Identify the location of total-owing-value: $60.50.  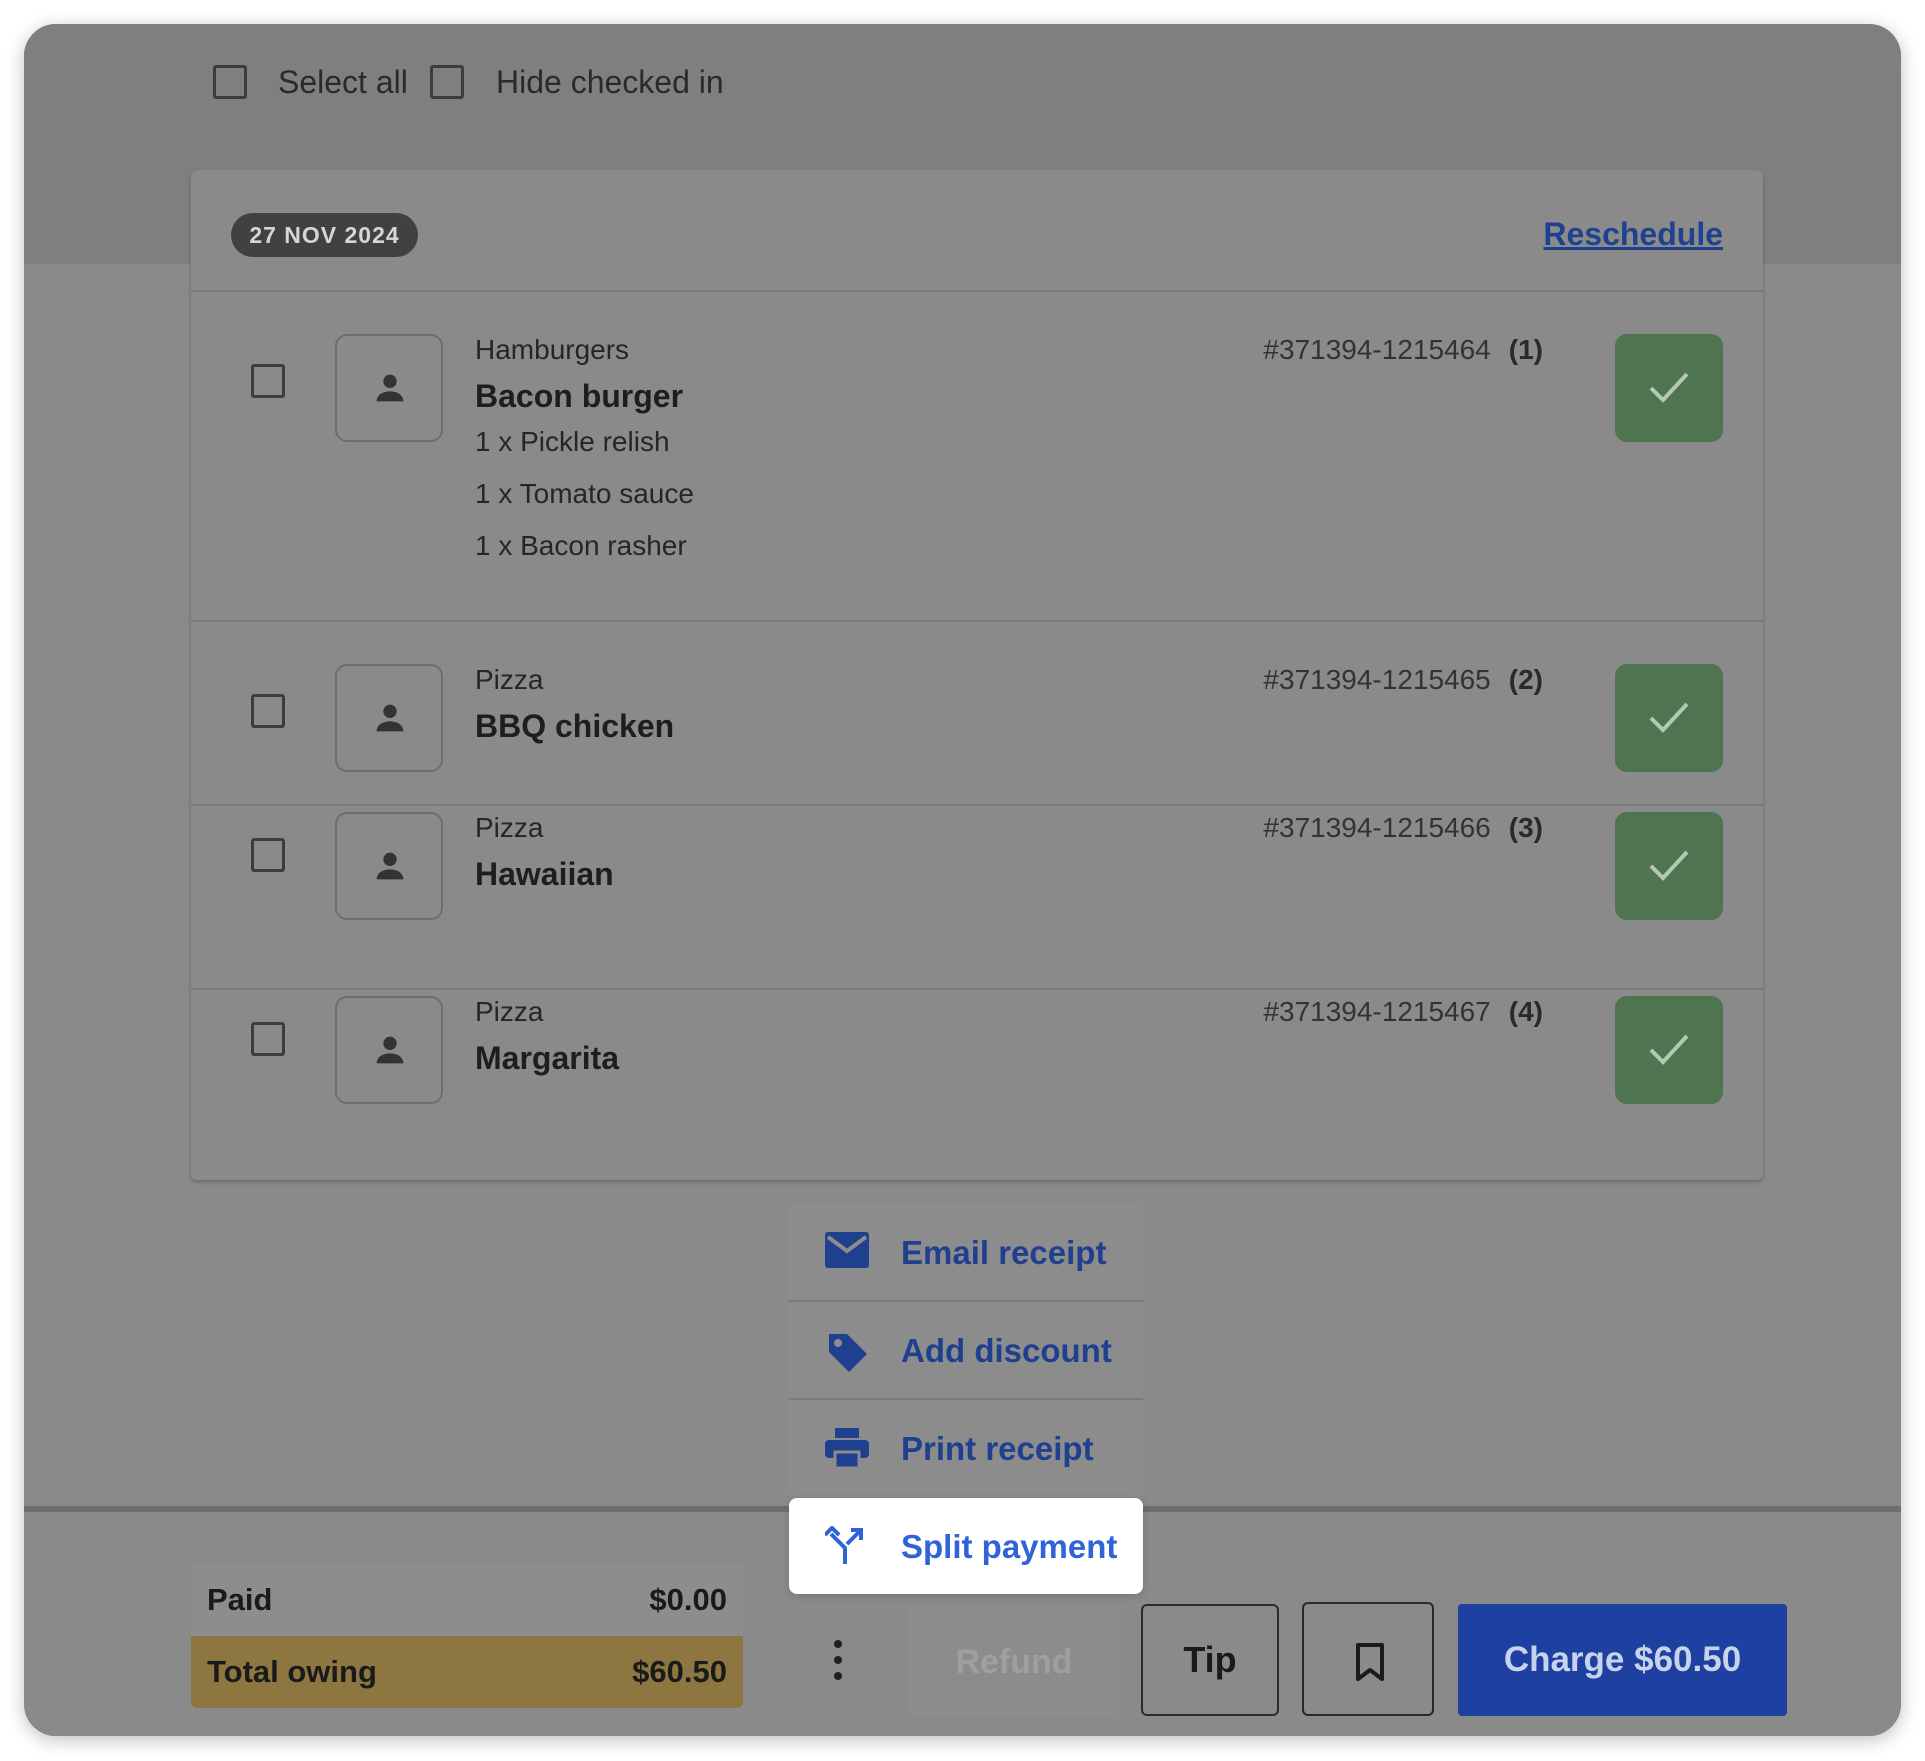
(679, 1671).